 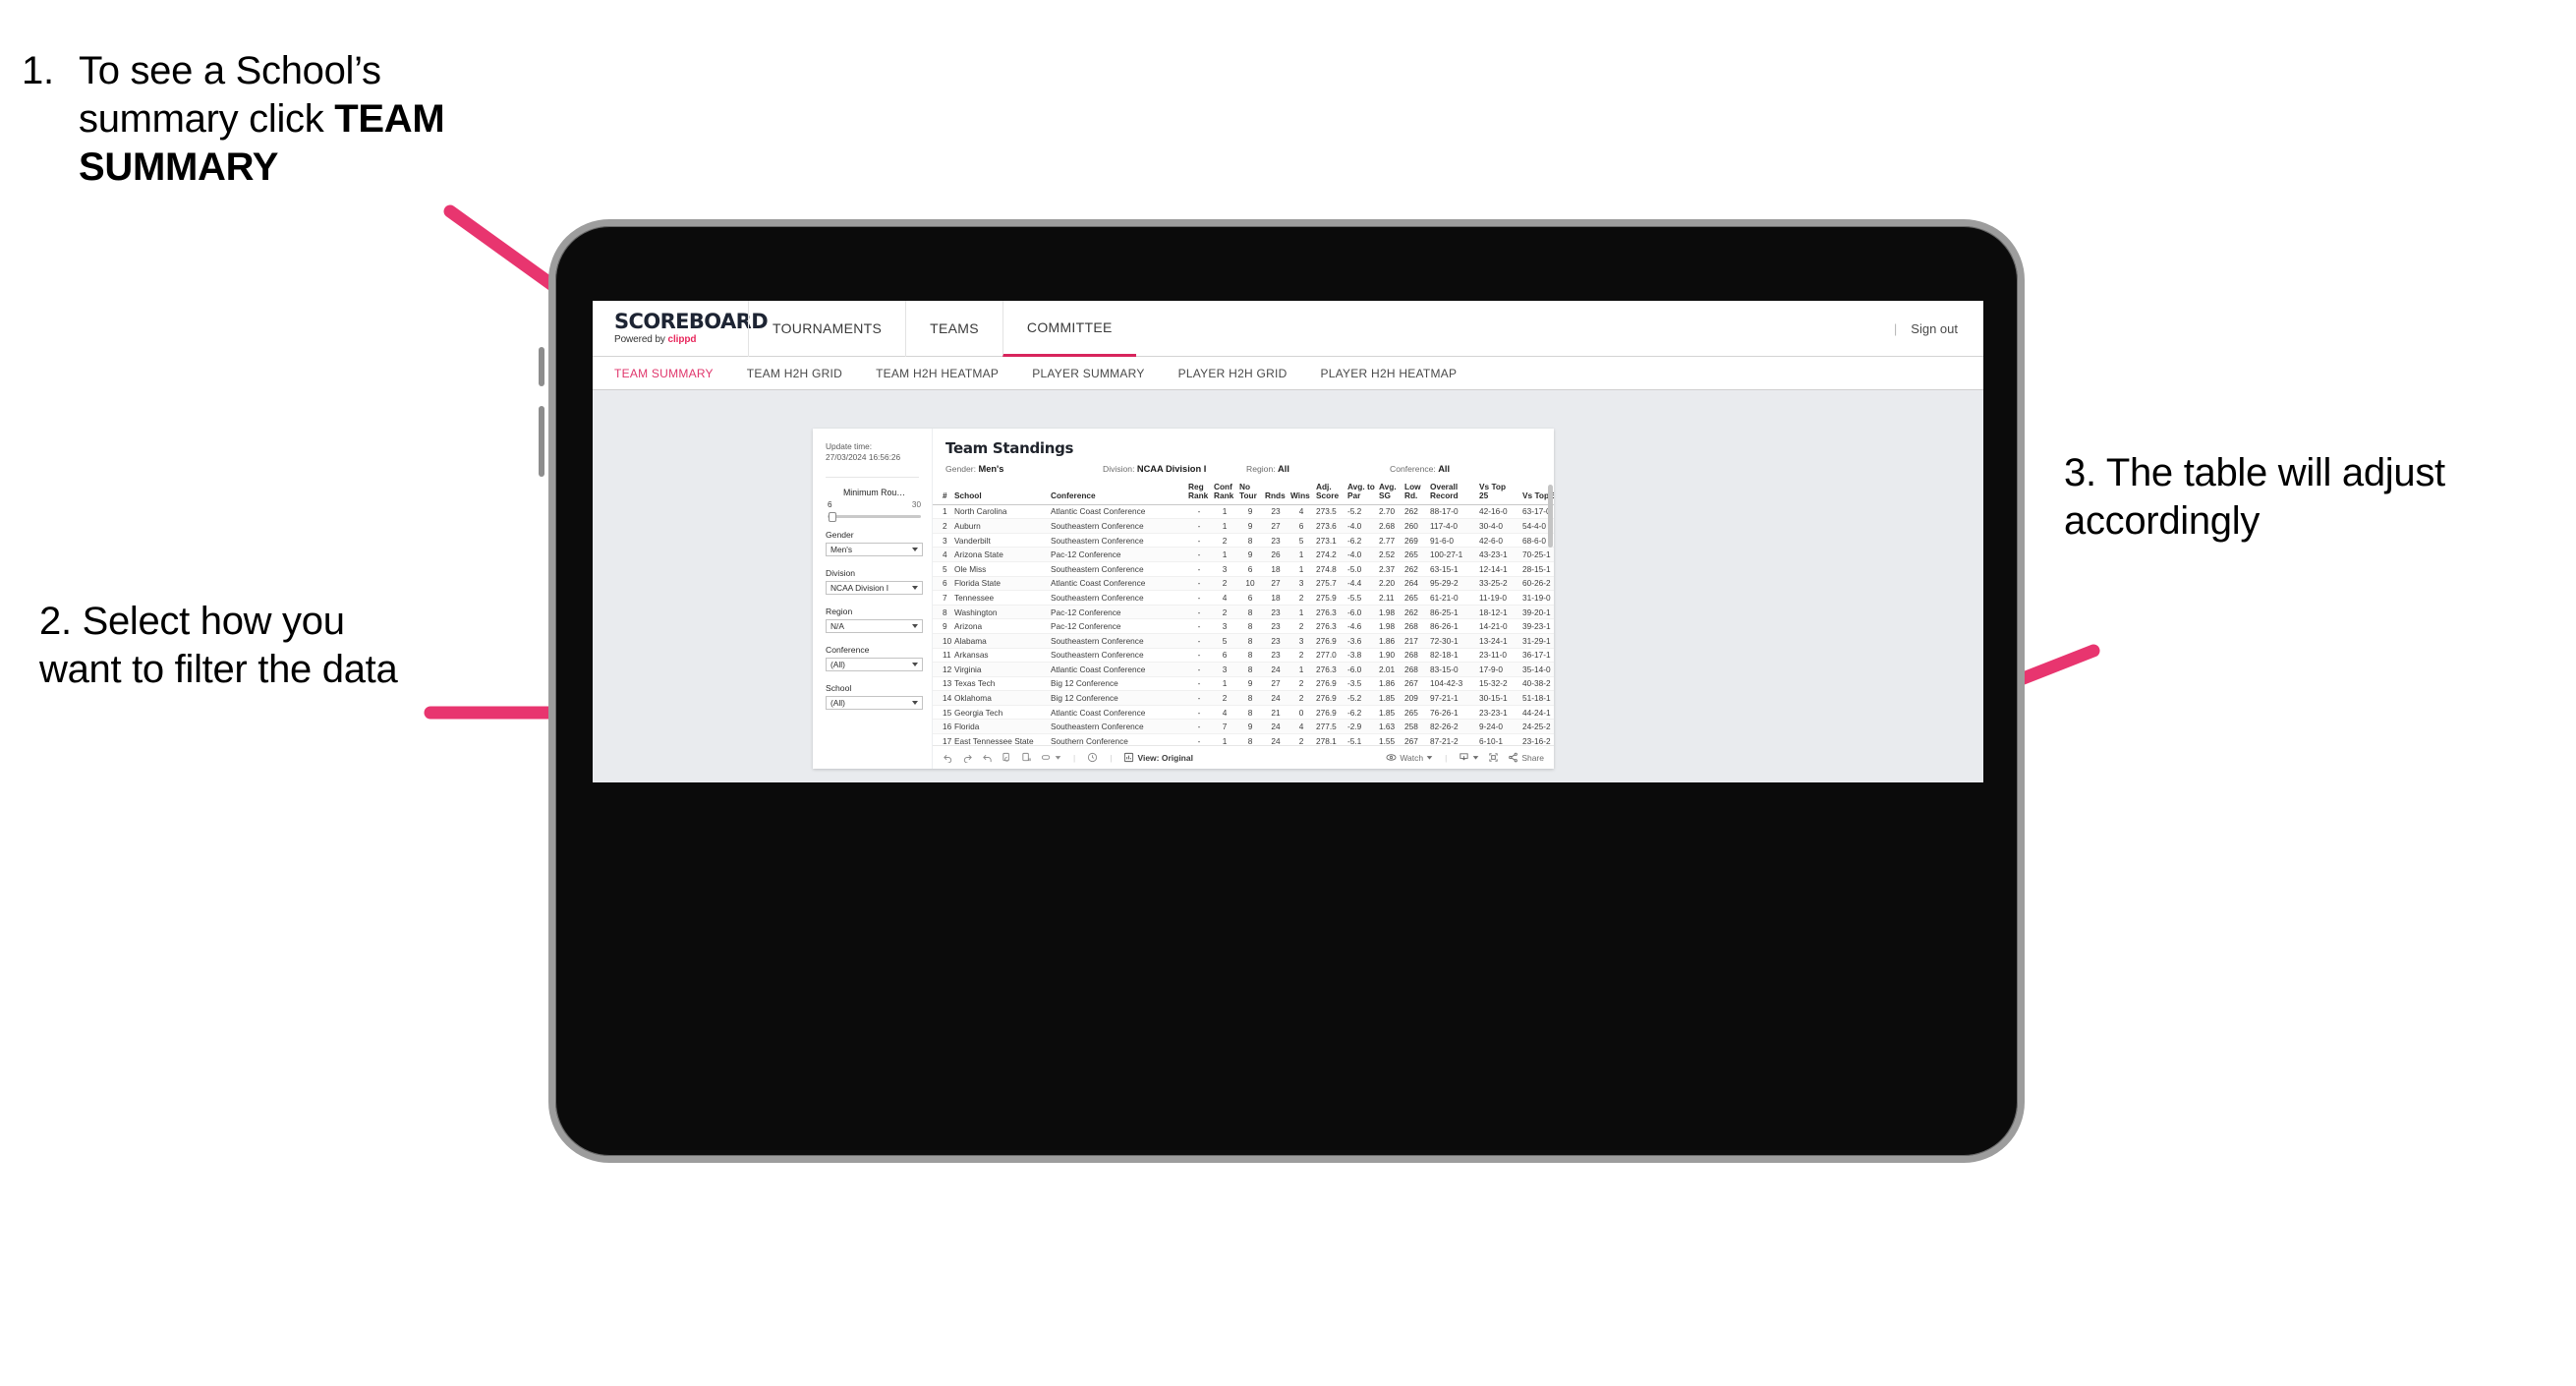 What do you see at coordinates (1389, 374) in the screenshot?
I see `tab-player-h2h-heatmap: PLAYER H2H HEATMAP` at bounding box center [1389, 374].